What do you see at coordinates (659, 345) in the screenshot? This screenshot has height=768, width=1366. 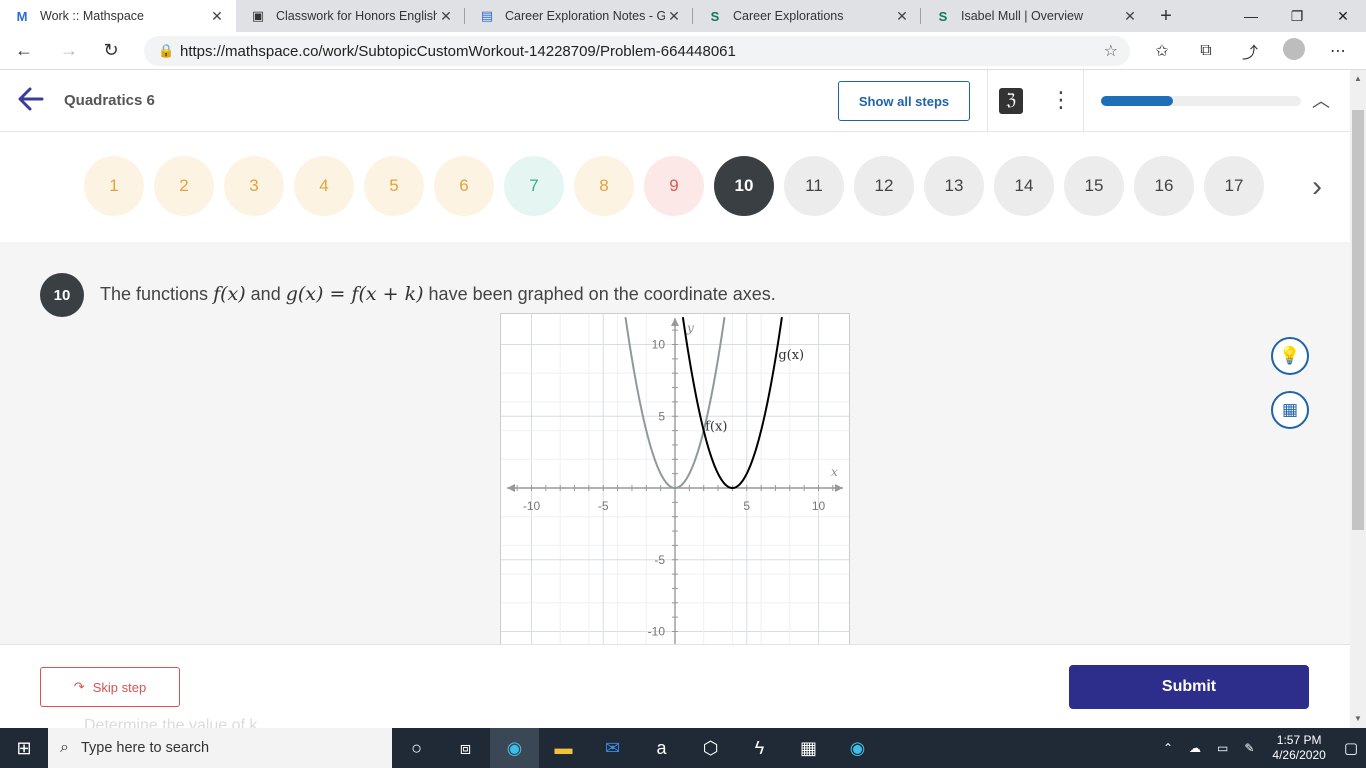 I see `y-tick-label: 10` at bounding box center [659, 345].